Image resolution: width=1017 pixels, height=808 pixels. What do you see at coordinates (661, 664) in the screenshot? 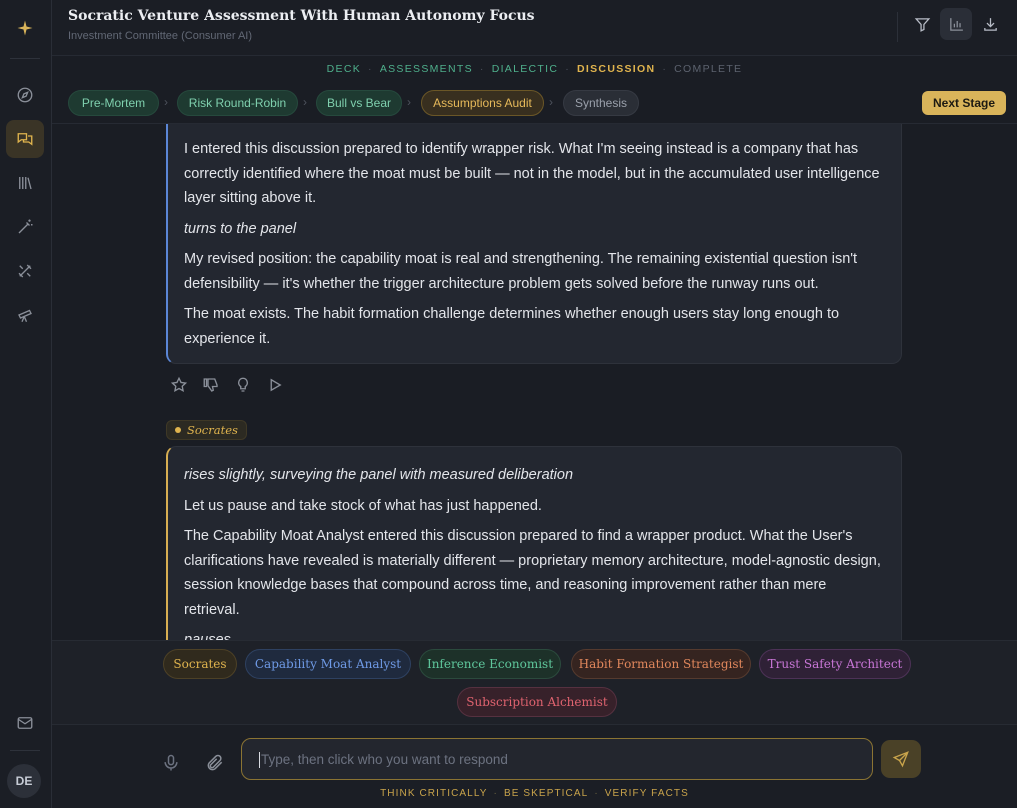
I see `participant-habit-formation-strategist: Habit Formation Strategist` at bounding box center [661, 664].